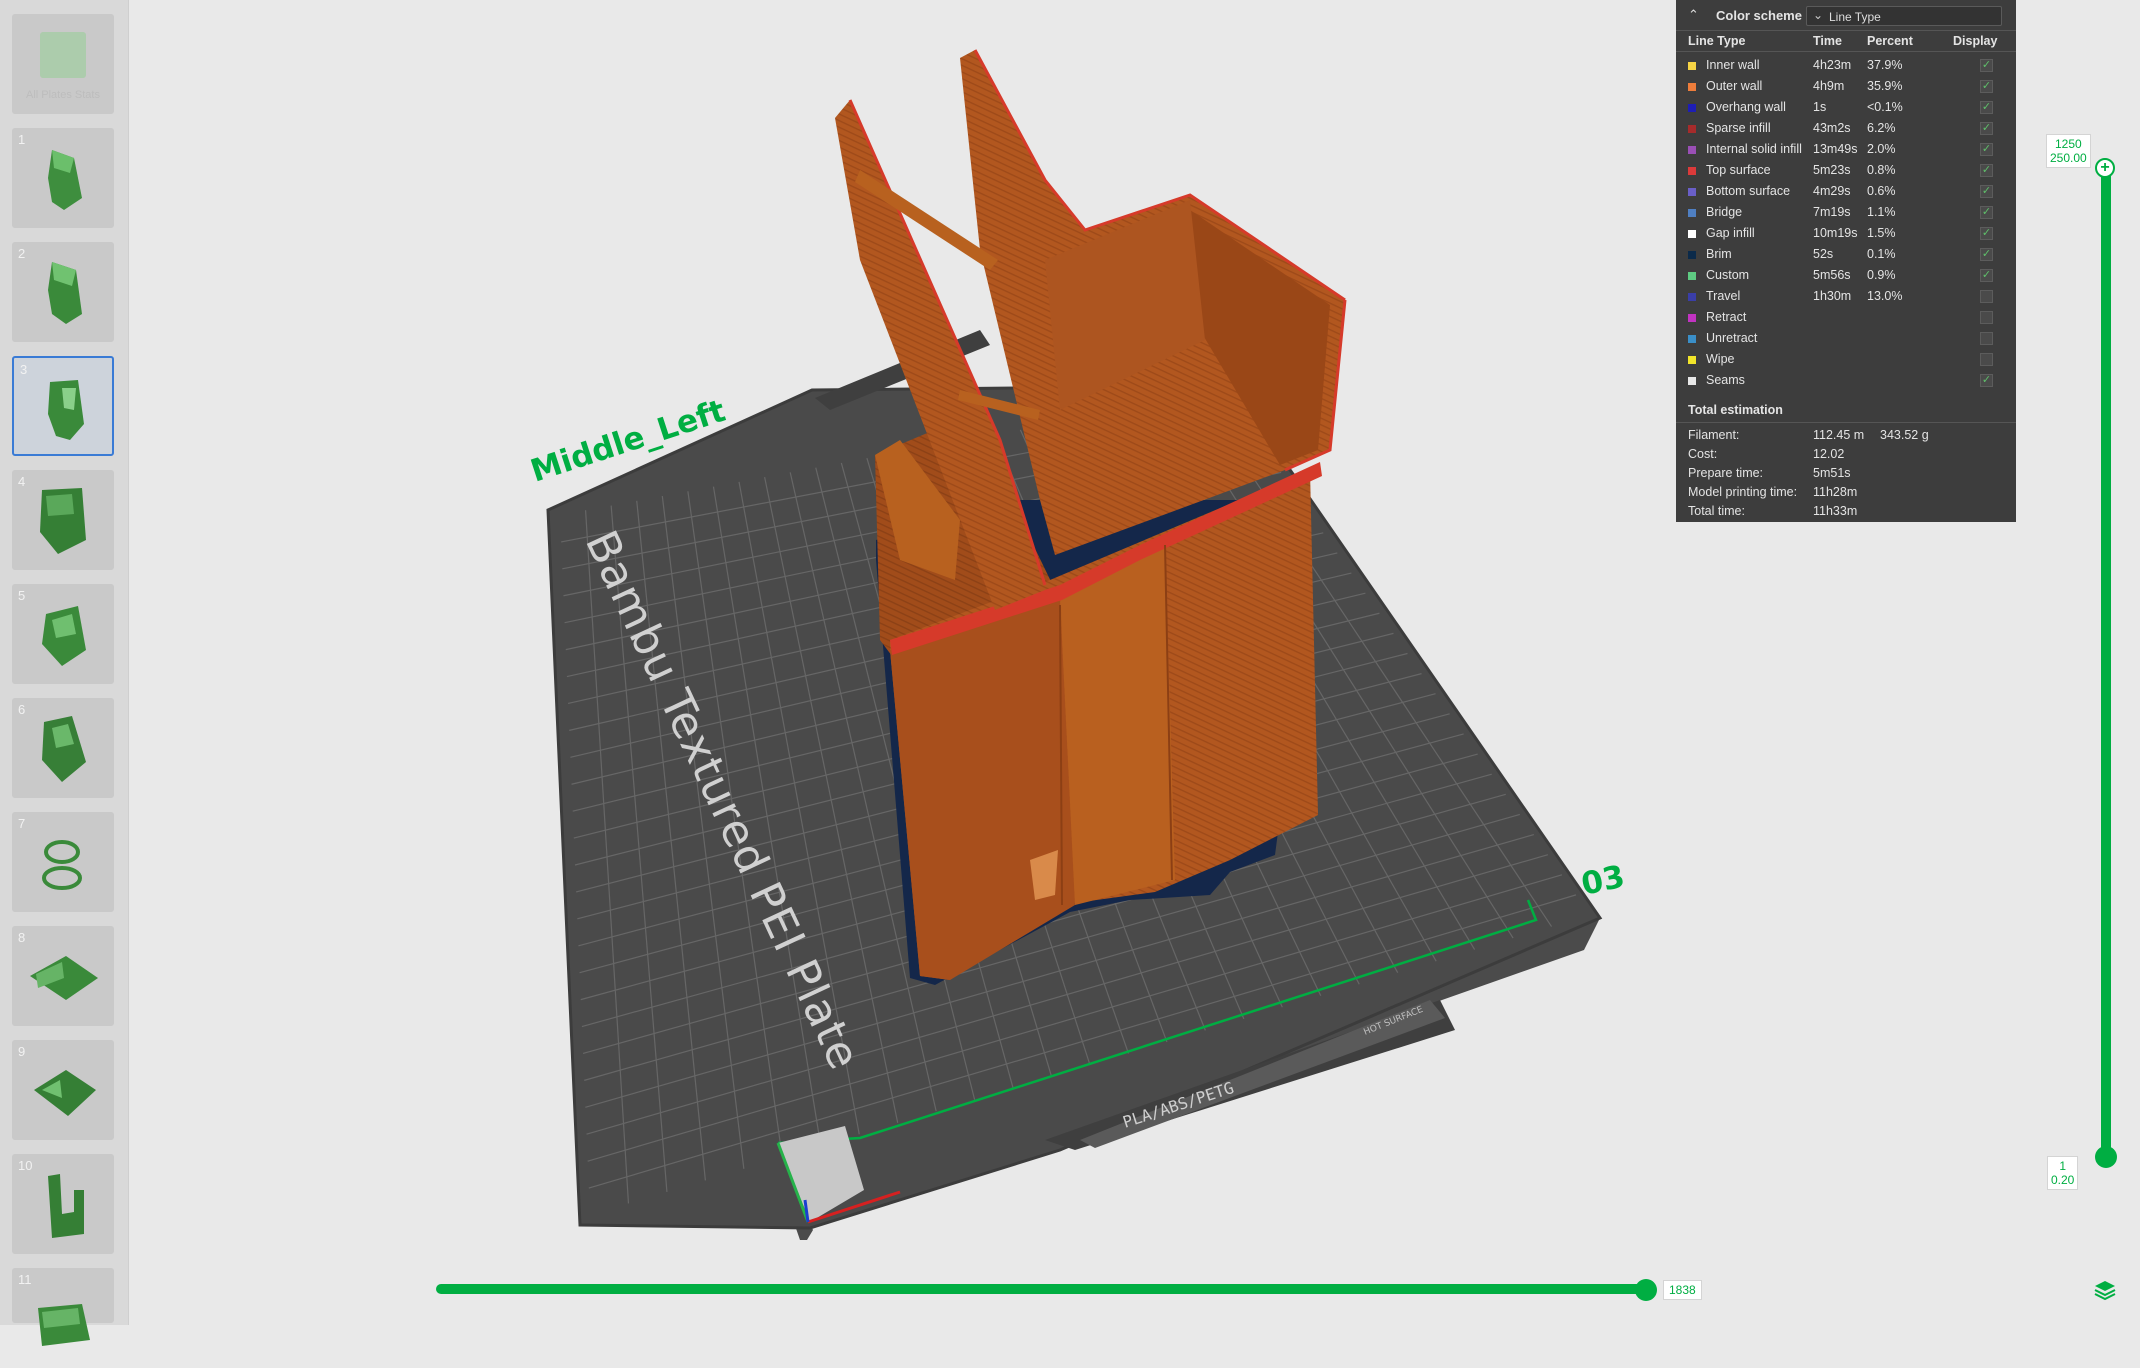 The width and height of the screenshot is (2140, 1368). What do you see at coordinates (1846, 411) in the screenshot?
I see `total-estimation-header: Total estimation` at bounding box center [1846, 411].